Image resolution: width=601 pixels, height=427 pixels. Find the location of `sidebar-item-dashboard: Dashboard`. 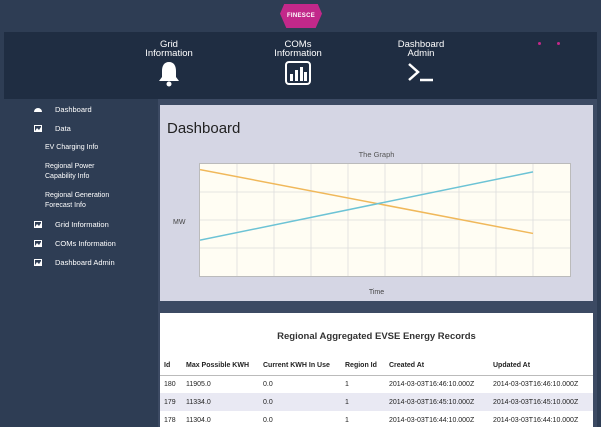

sidebar-item-dashboard: Dashboard is located at coordinates (63, 110).